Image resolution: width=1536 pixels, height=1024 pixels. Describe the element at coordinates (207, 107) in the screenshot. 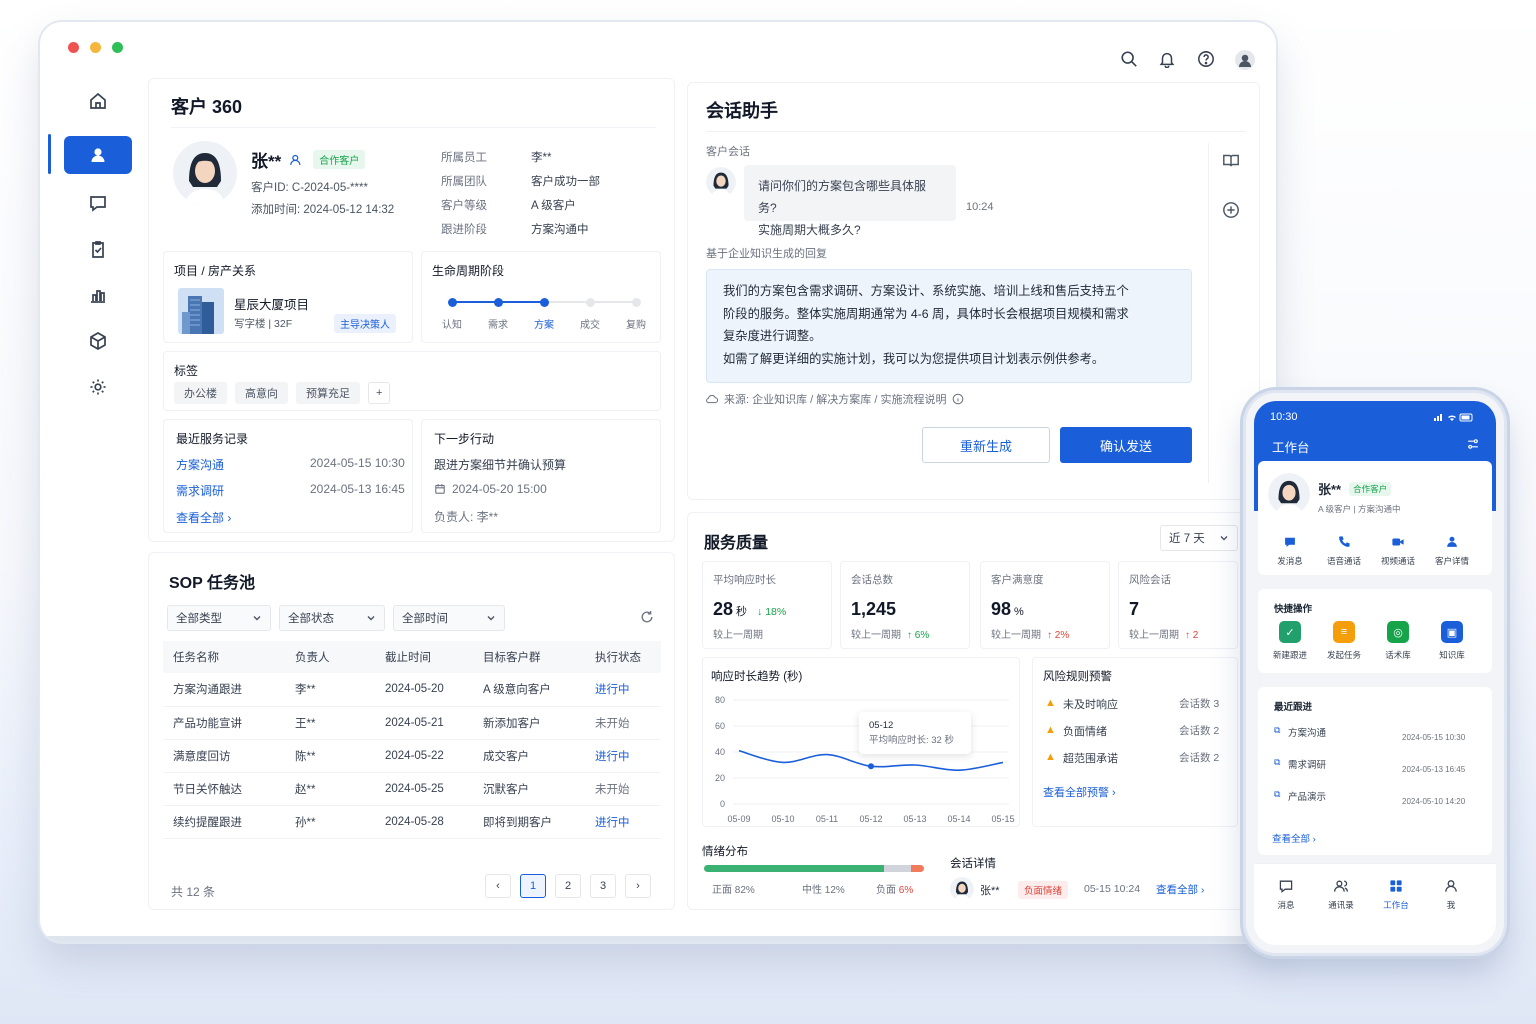

I see `customer360-title: 客户 360` at that location.